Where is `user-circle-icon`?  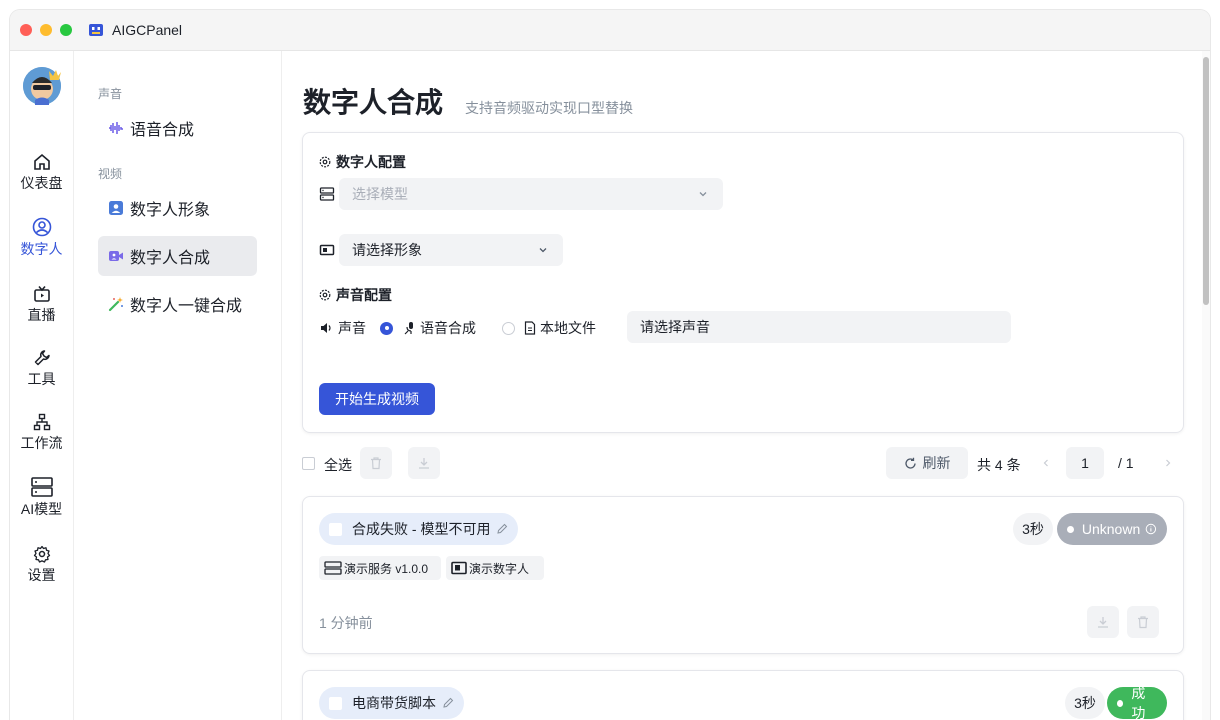 user-circle-icon is located at coordinates (41, 227).